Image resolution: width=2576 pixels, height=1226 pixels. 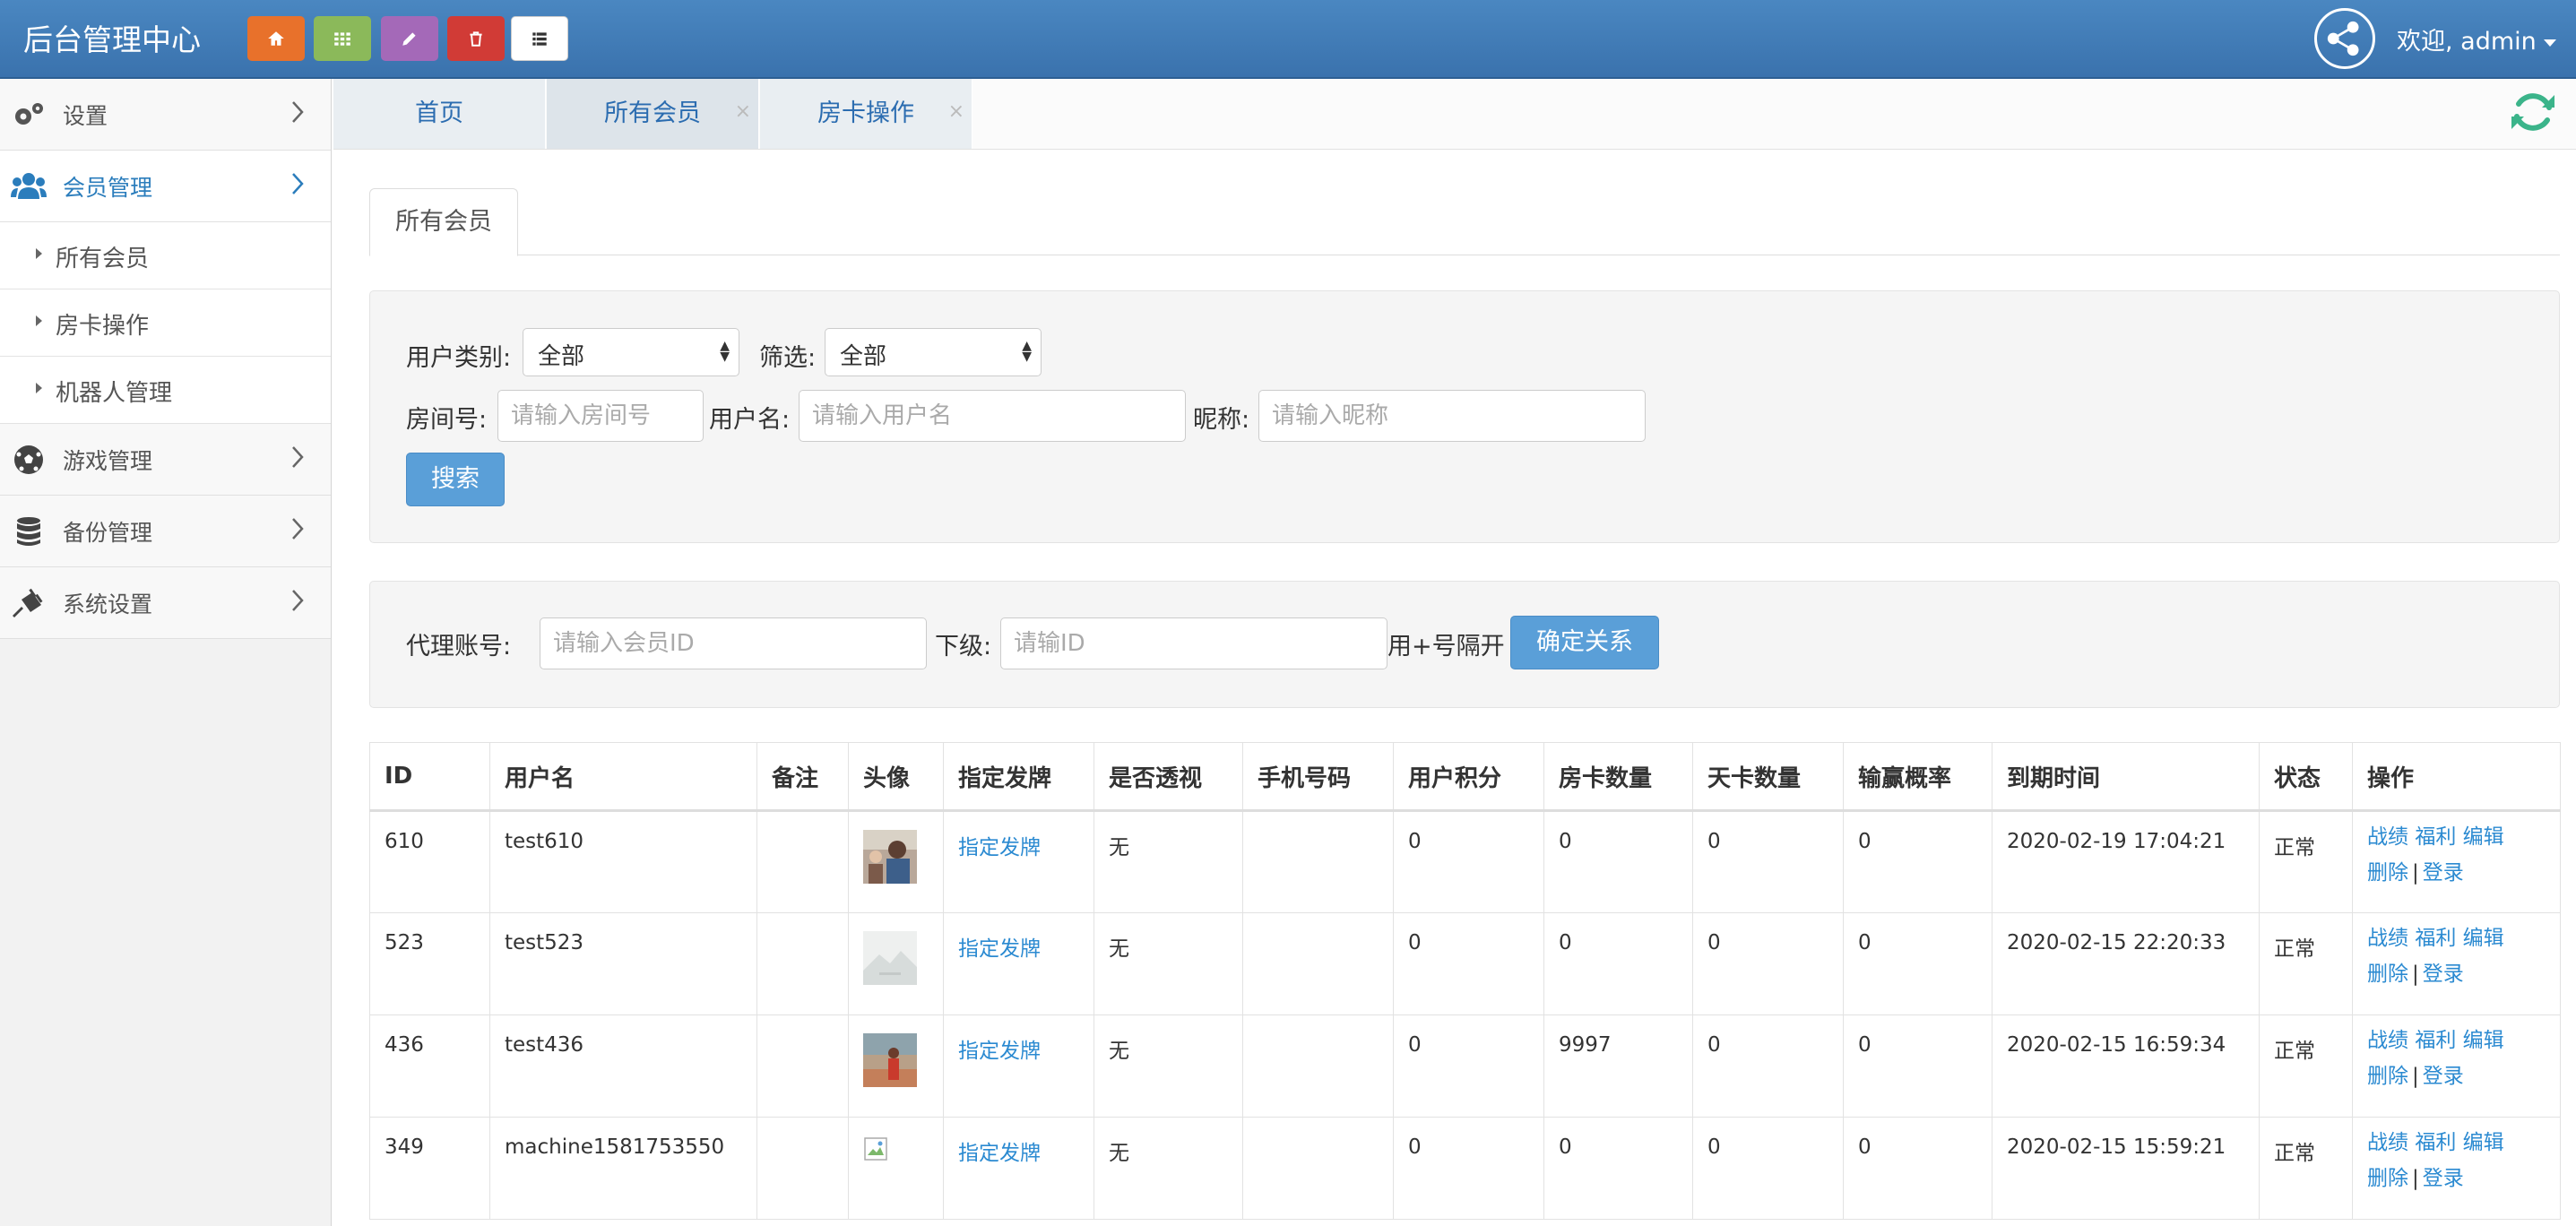 What do you see at coordinates (108, 461) in the screenshot?
I see `sidebar-item-label: 游戏管理` at bounding box center [108, 461].